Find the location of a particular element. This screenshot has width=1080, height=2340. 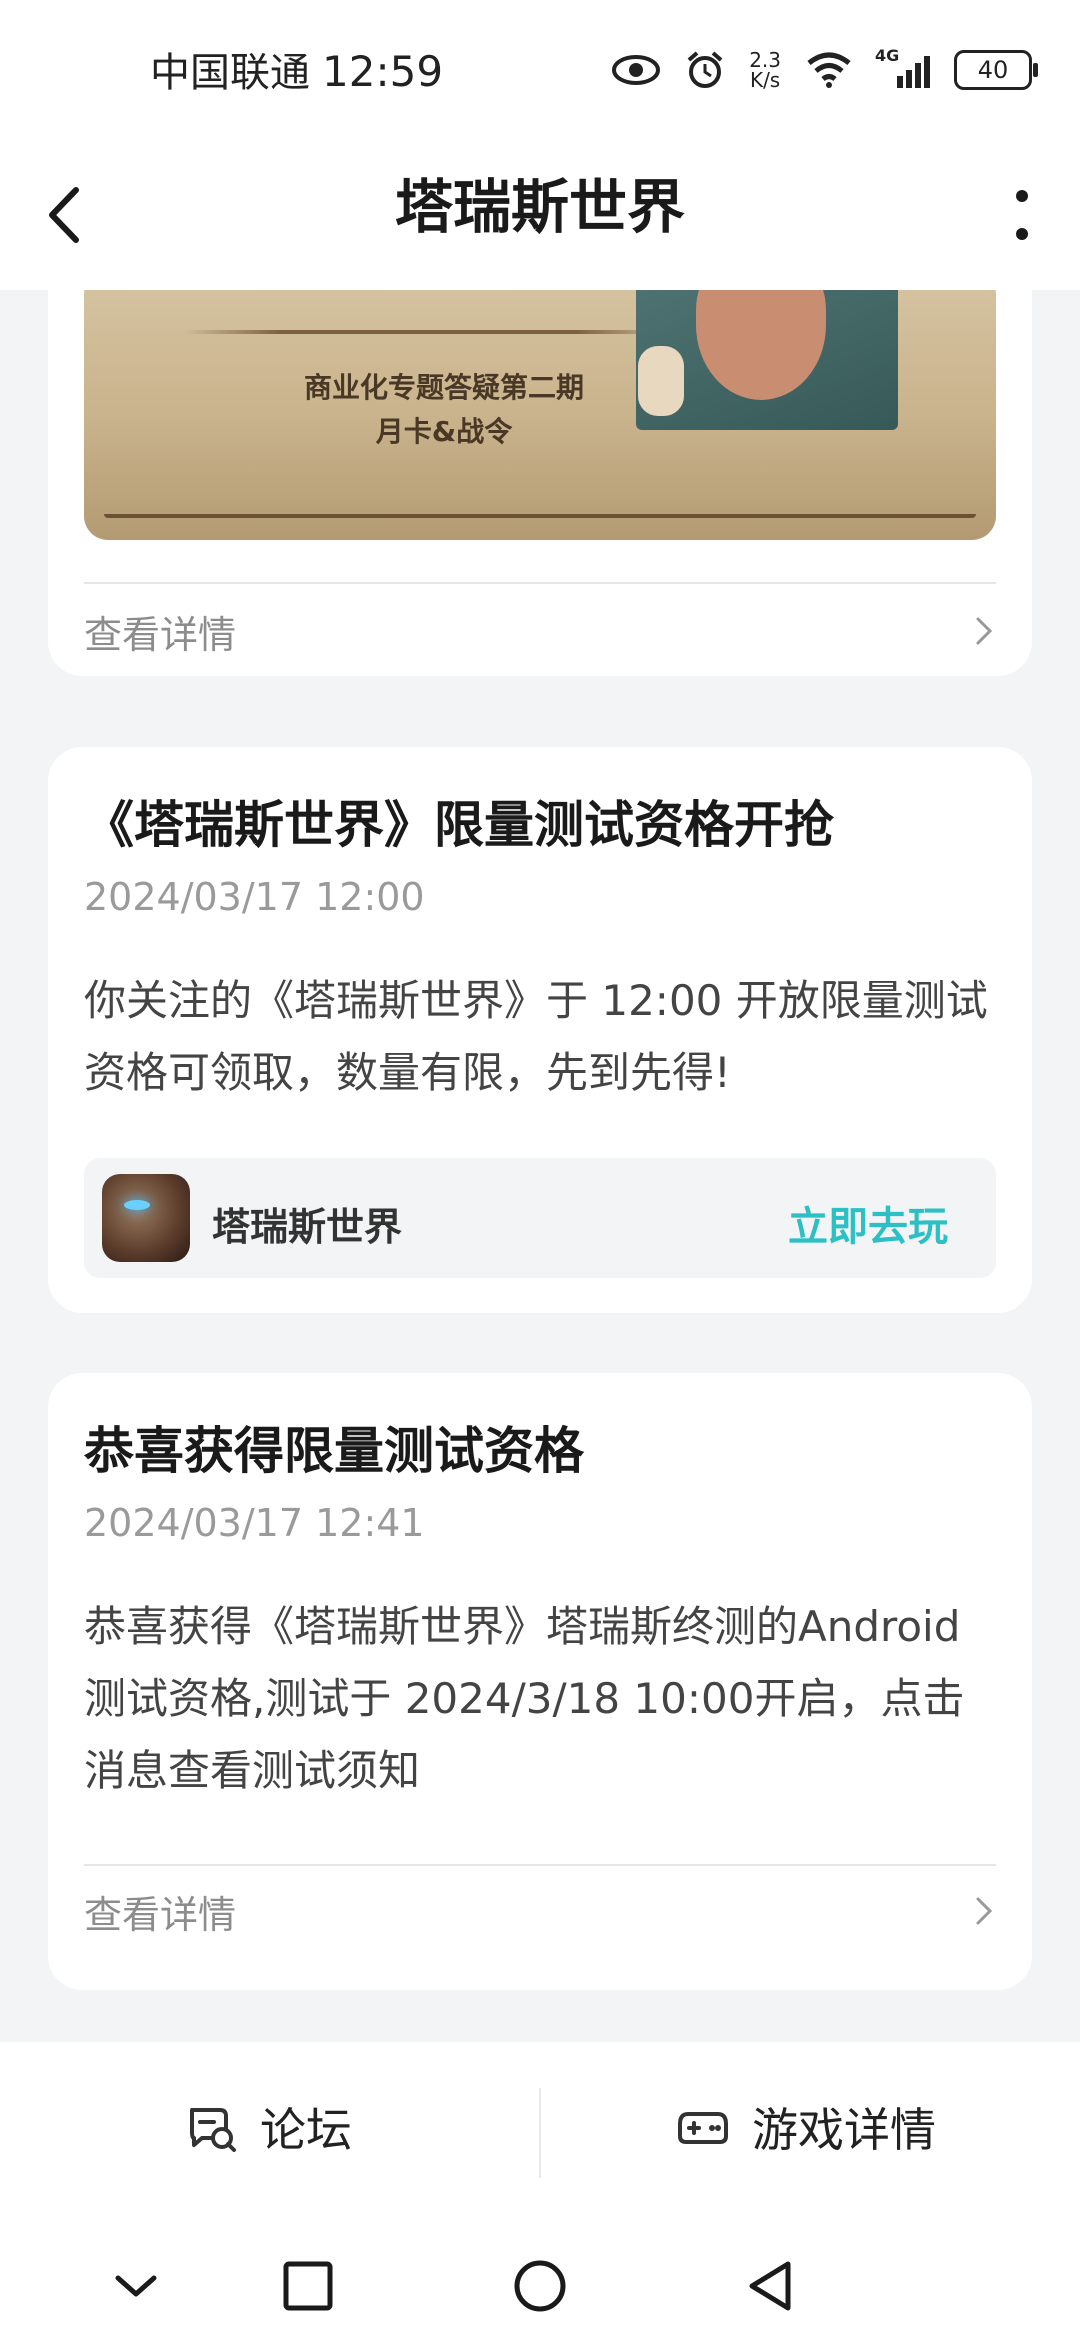

battery-icon: 40 is located at coordinates (996, 70).